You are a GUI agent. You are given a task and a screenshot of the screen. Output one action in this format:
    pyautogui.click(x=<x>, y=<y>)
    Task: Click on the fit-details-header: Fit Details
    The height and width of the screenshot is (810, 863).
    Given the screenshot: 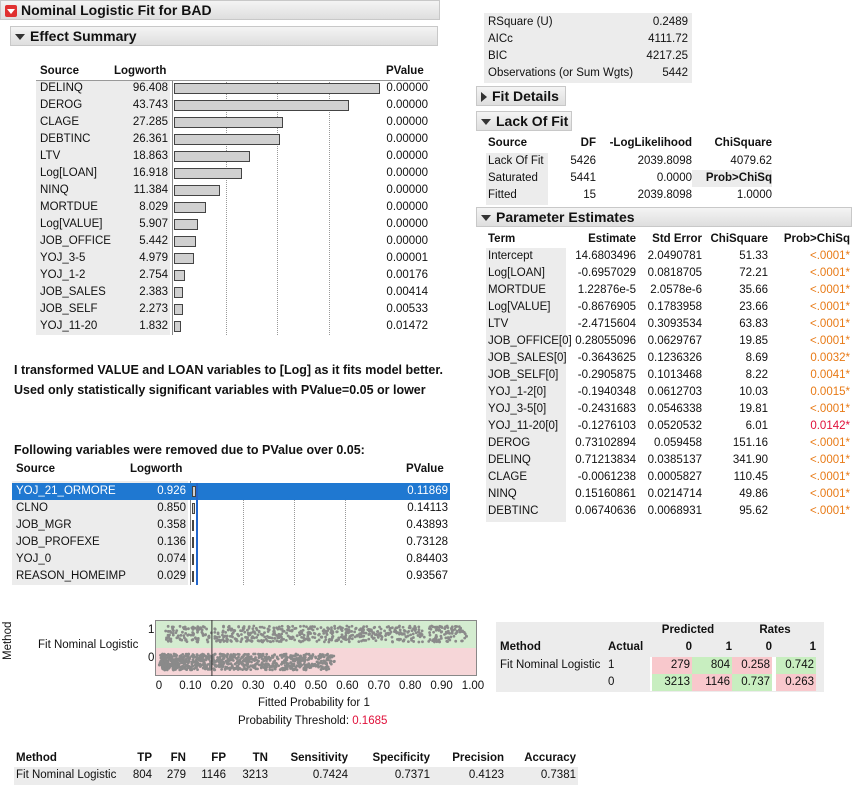 What is the action you would take?
    pyautogui.click(x=521, y=96)
    